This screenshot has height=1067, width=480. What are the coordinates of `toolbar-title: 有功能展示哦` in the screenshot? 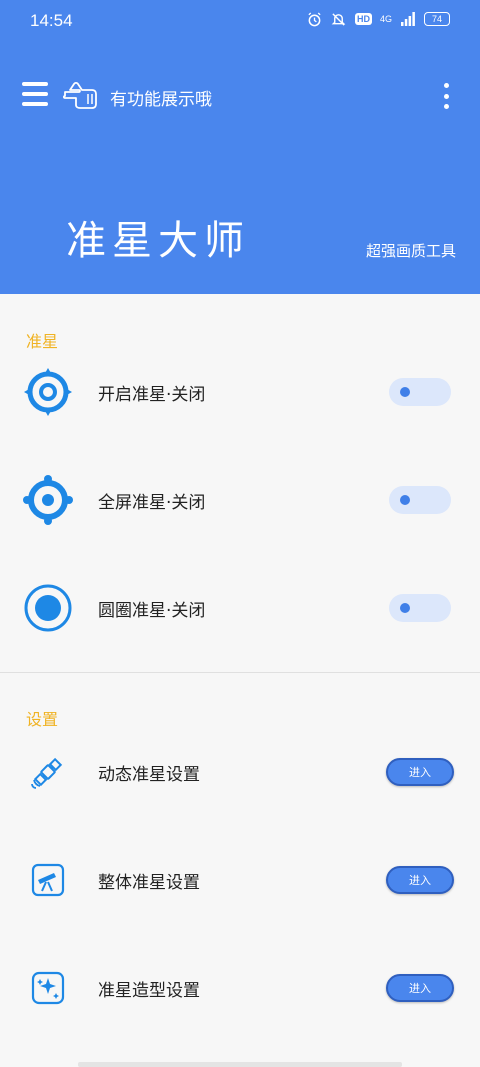 It's located at (161, 100).